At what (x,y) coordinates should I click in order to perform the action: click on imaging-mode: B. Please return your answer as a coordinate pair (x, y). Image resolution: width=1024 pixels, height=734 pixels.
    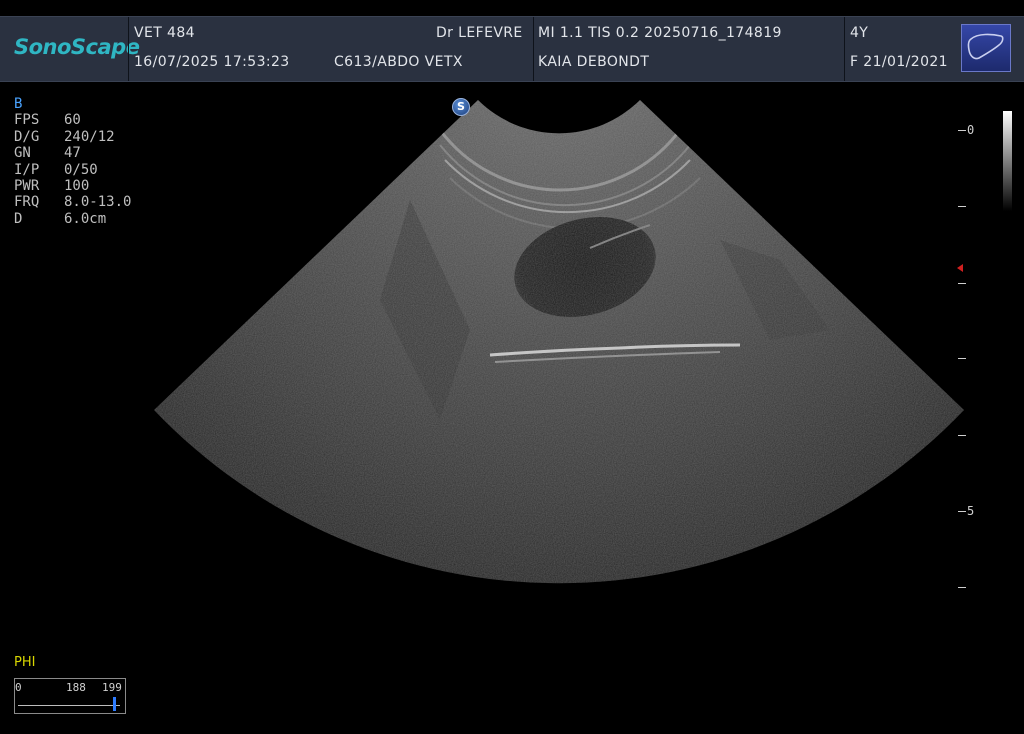
    Looking at the image, I should click on (18, 104).